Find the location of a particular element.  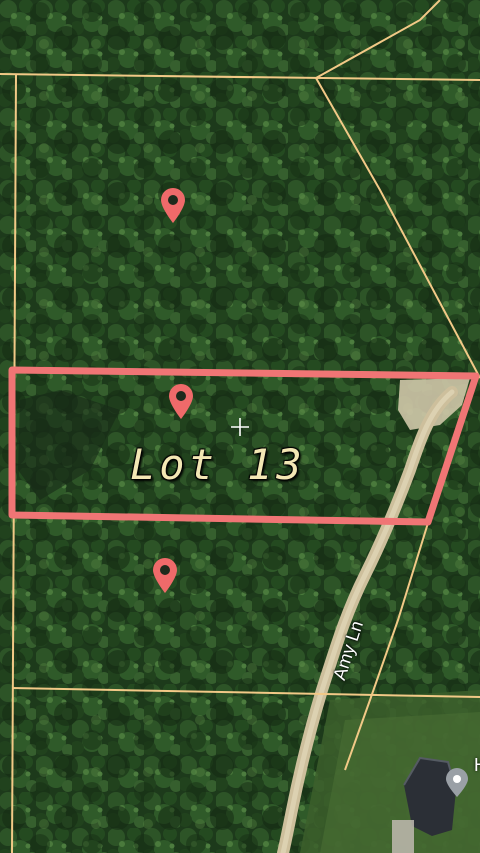

crosshair-icon is located at coordinates (240, 427).